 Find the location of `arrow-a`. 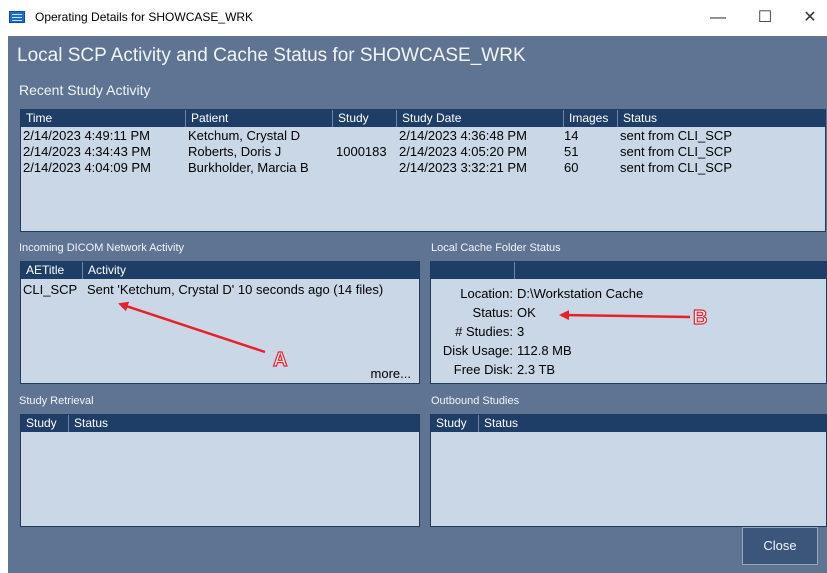

arrow-a is located at coordinates (192, 327).